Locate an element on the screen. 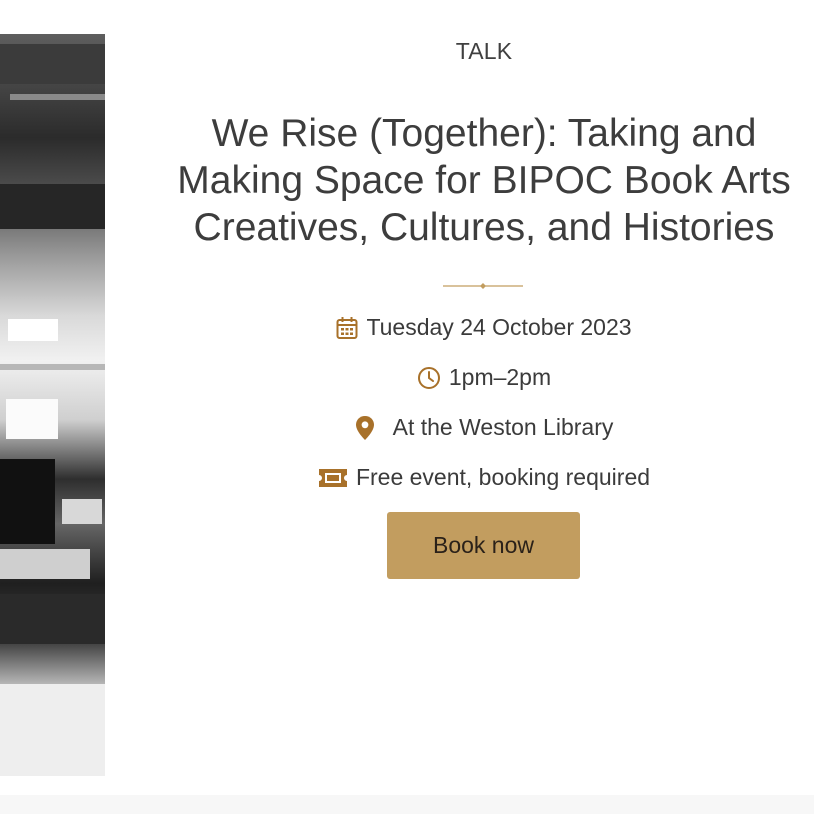  event-date: Tuesday 24 October 2023 is located at coordinates (499, 327).